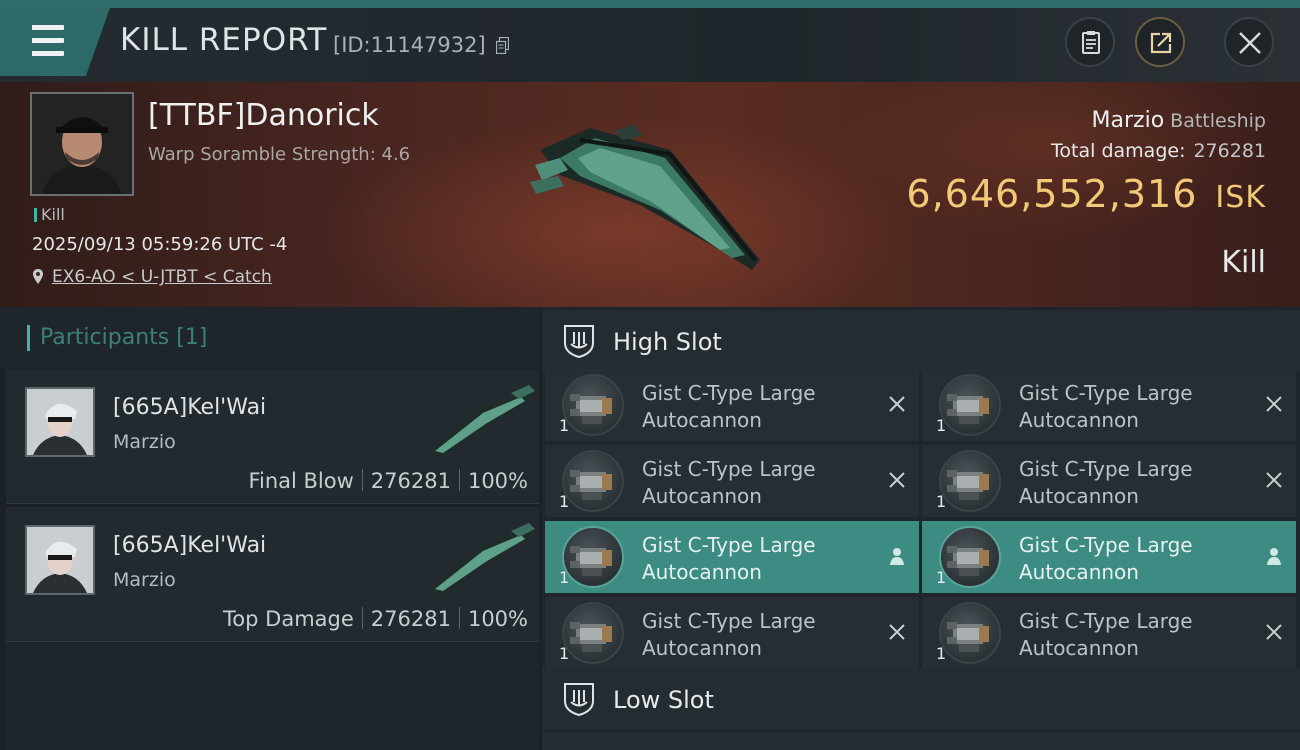  Describe the element at coordinates (38, 276) in the screenshot. I see `location-pin-icon` at that location.